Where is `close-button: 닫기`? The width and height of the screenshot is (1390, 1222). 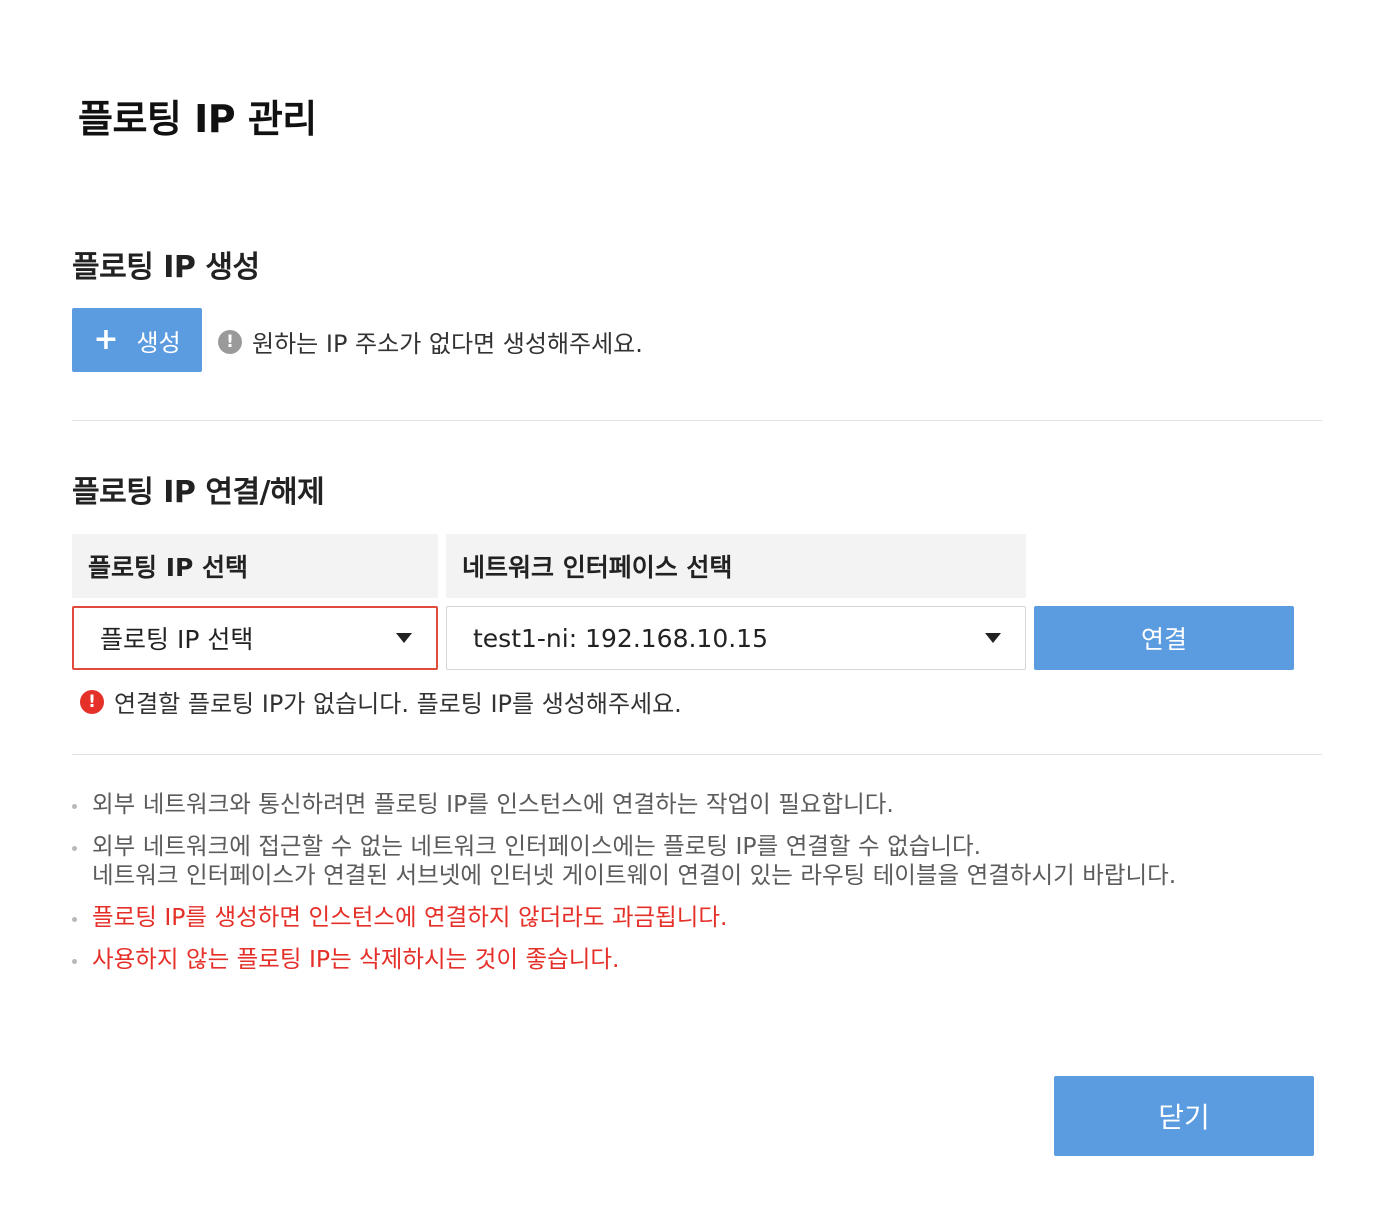 close-button: 닫기 is located at coordinates (1184, 1116).